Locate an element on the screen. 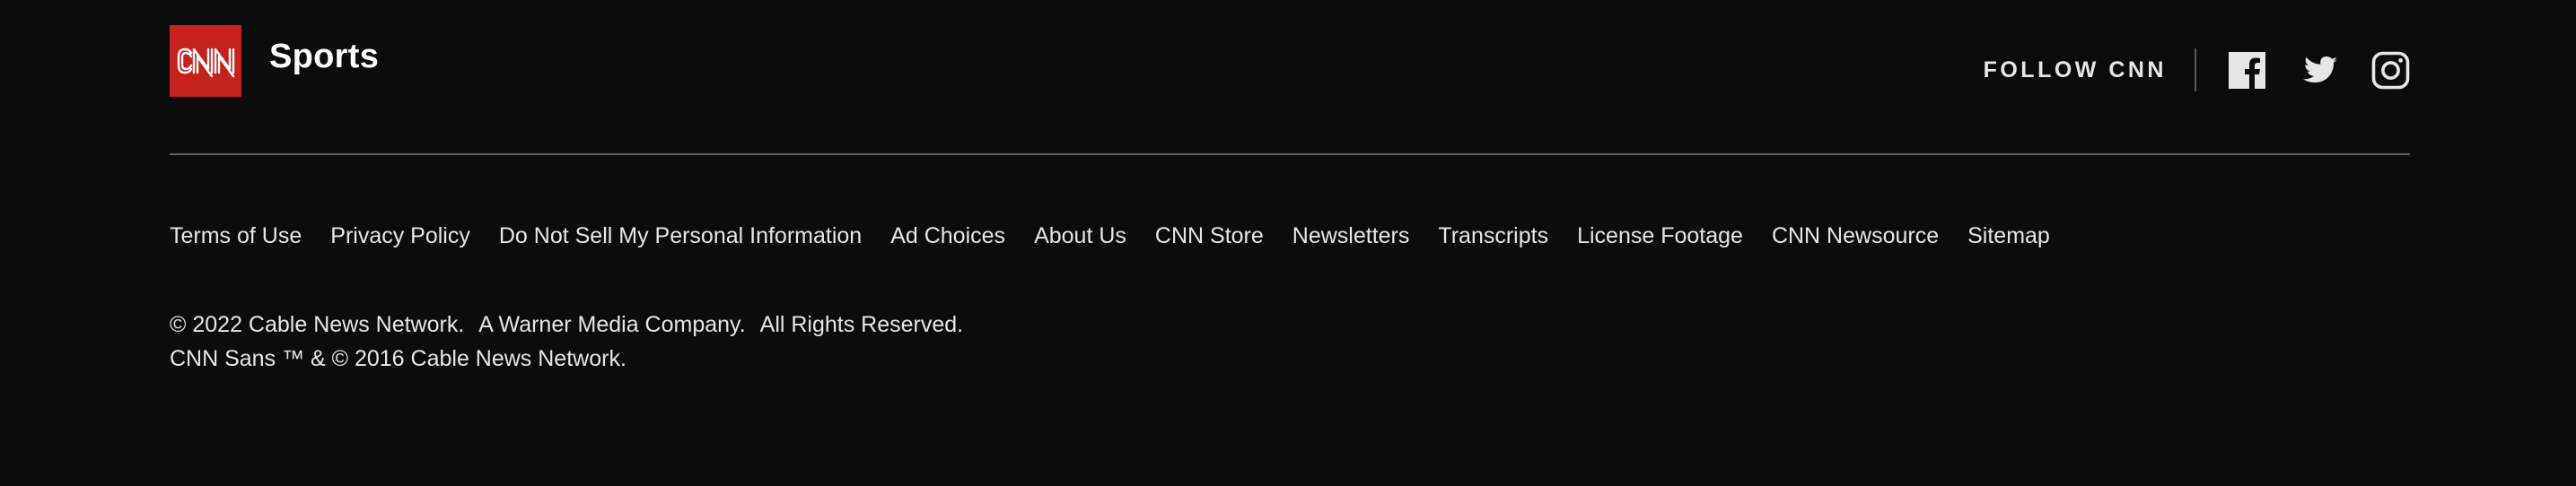 This screenshot has width=2576, height=486. font-notice-text: CNN Sans ™ & © 2016 Cable News Network. is located at coordinates (398, 358).